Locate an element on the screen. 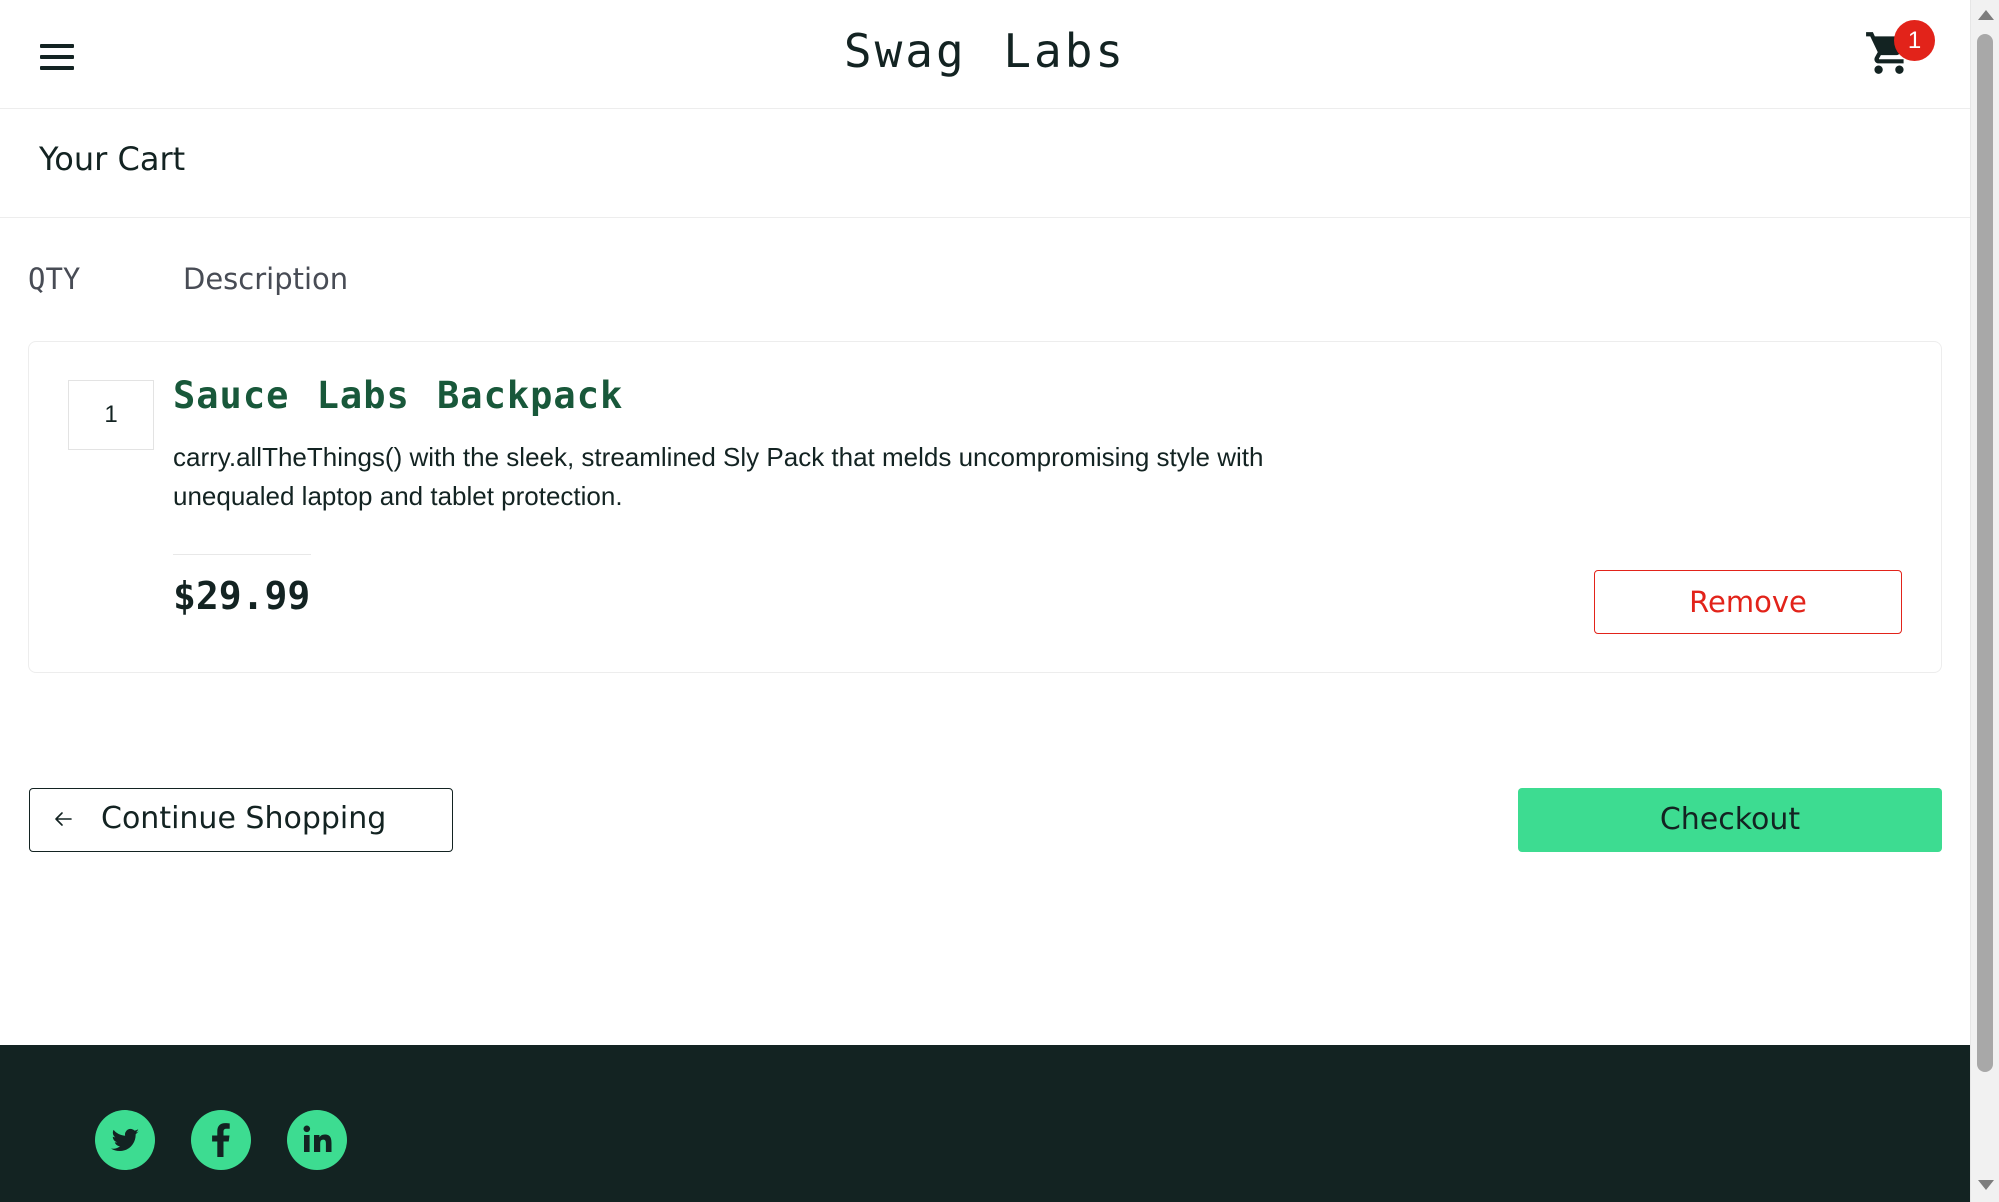 Image resolution: width=1999 pixels, height=1202 pixels. linkedin-link is located at coordinates (317, 1140).